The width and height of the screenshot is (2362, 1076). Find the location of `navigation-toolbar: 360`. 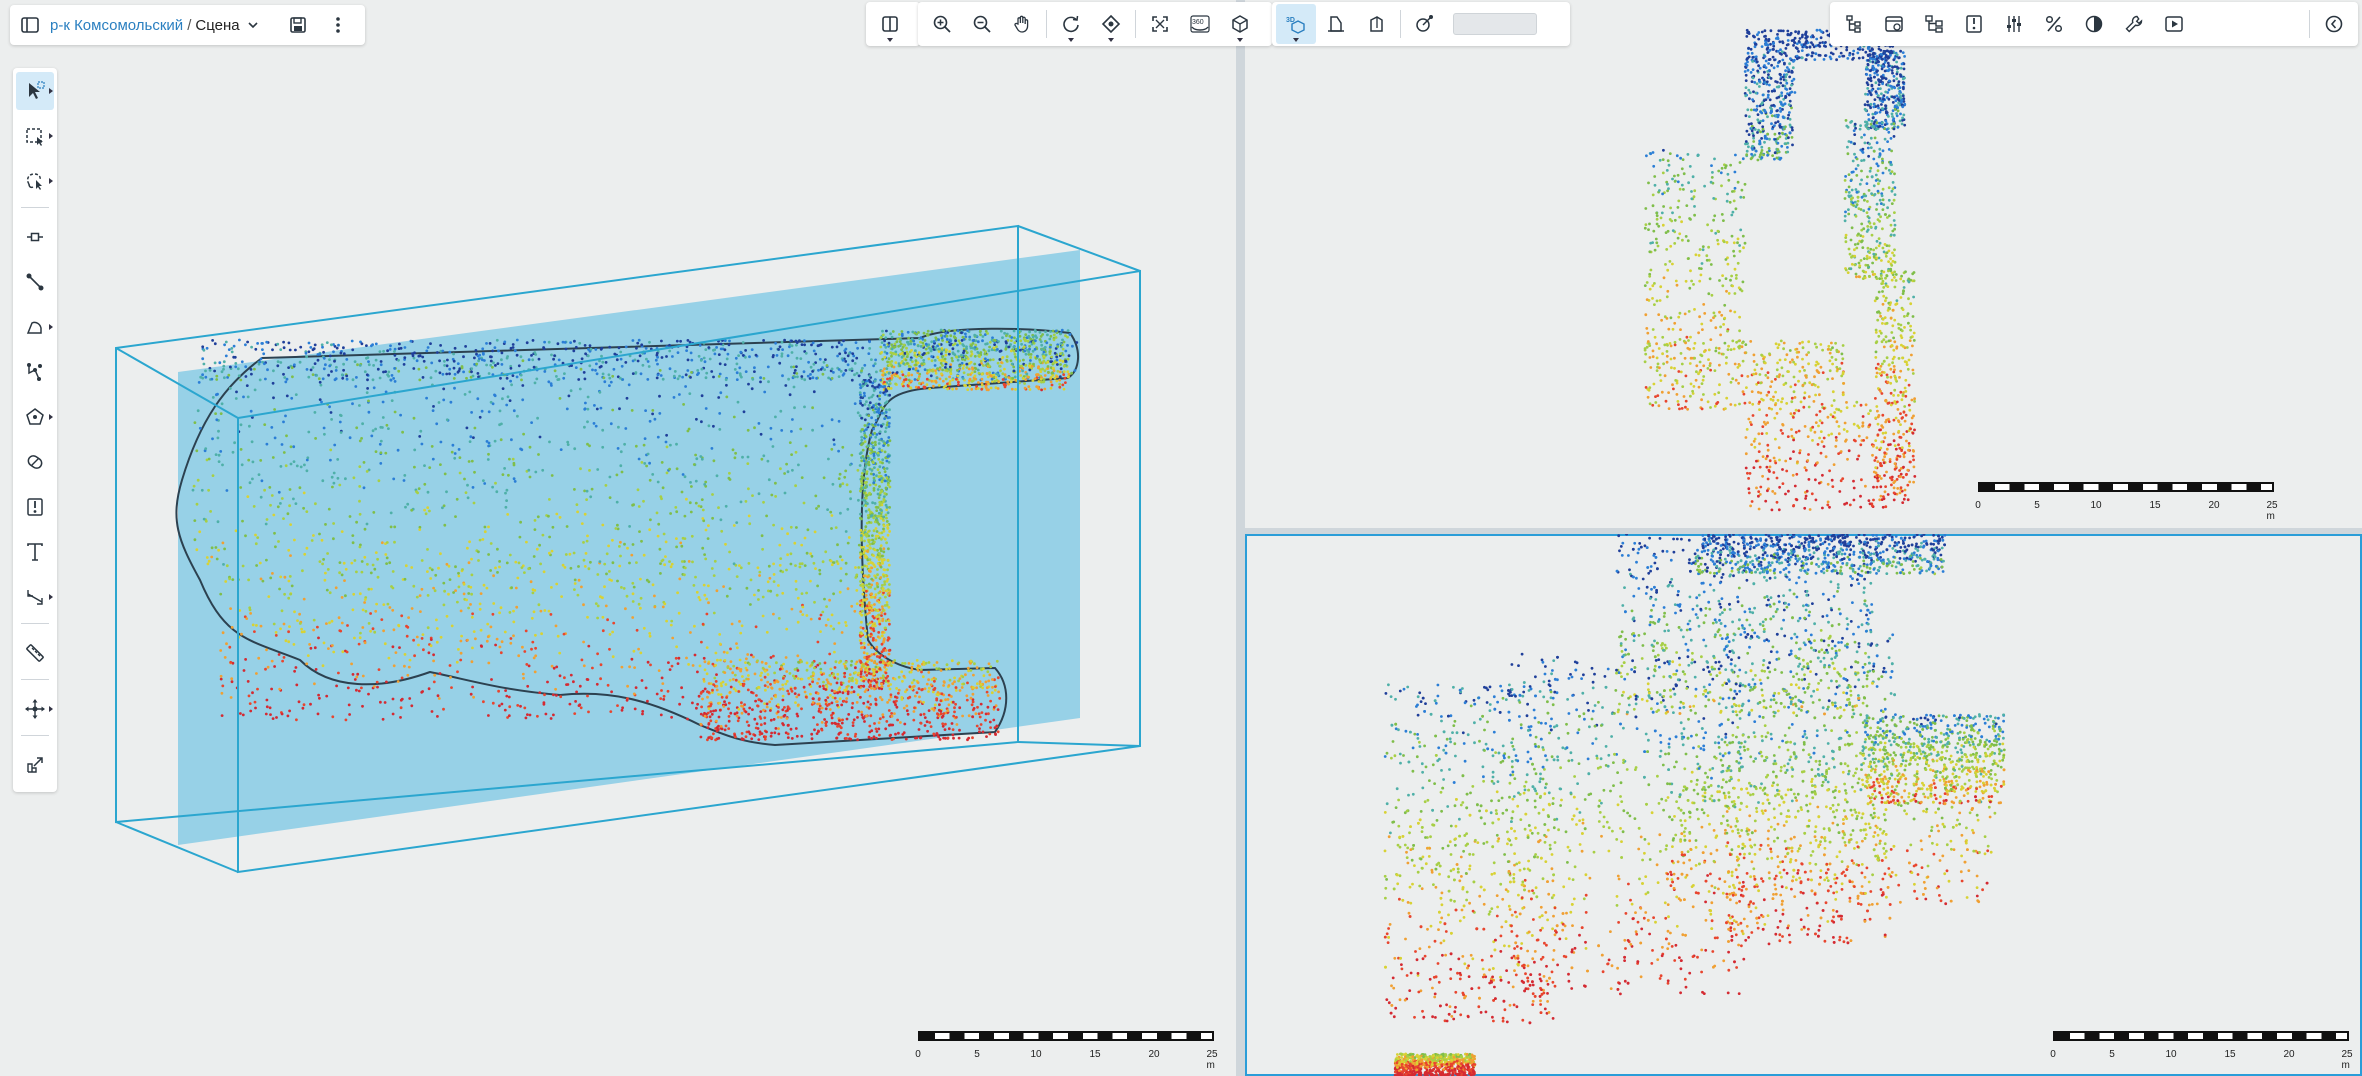

navigation-toolbar: 360 is located at coordinates (1095, 24).